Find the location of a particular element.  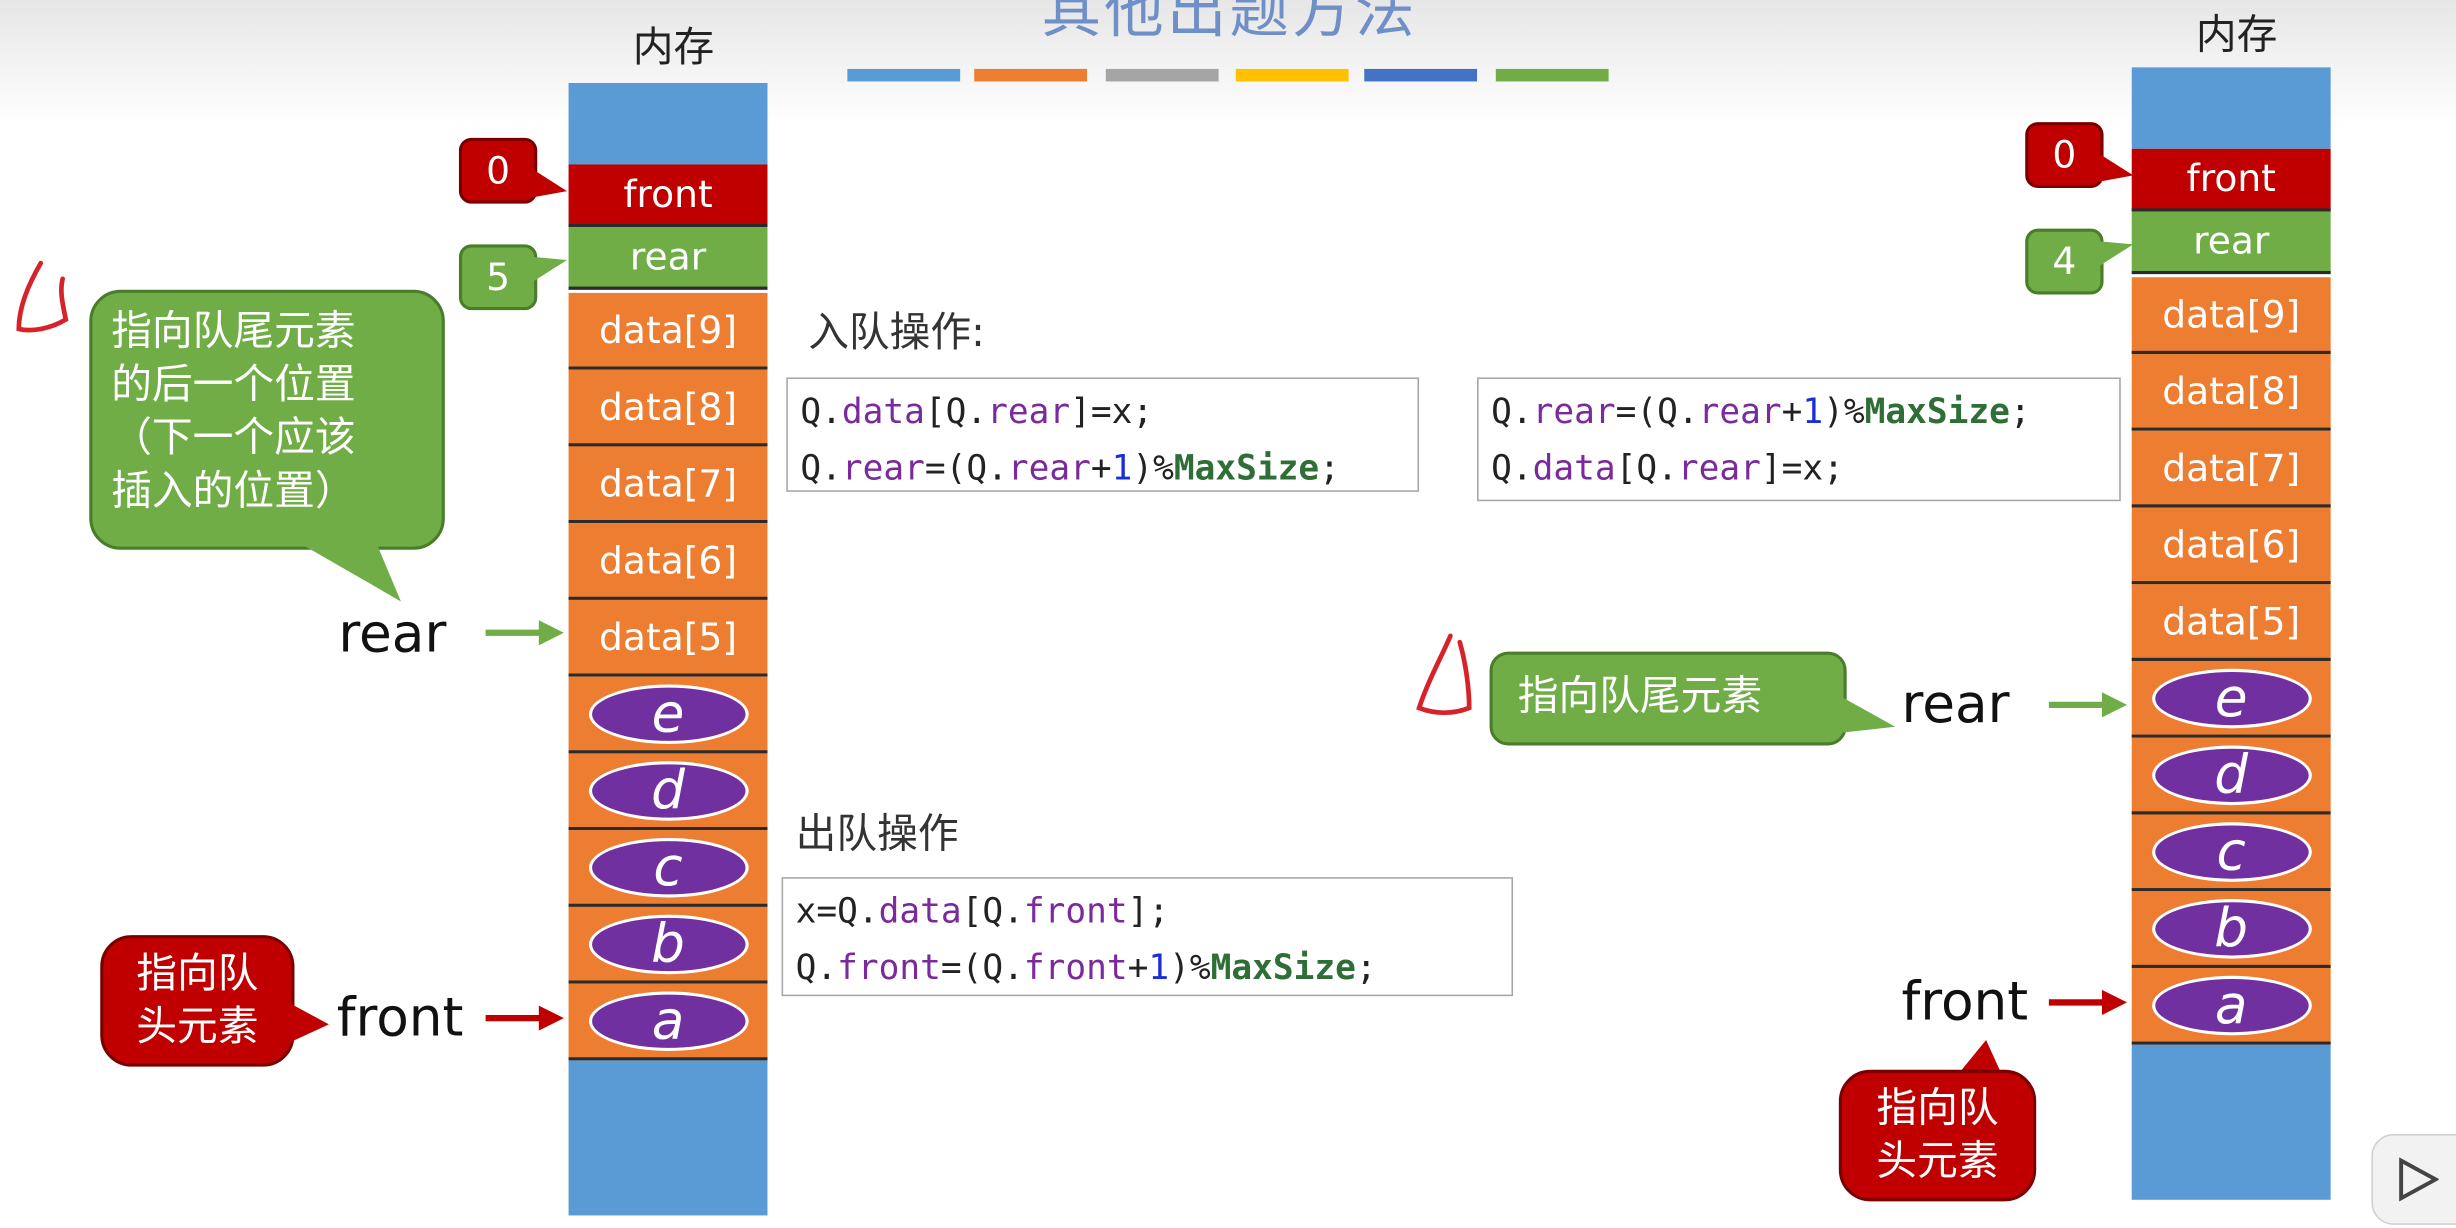

rear-value-tag: 4 is located at coordinates (2064, 261).